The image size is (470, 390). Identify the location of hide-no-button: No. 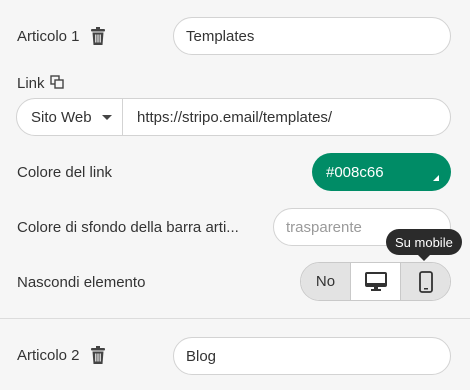
(325, 281).